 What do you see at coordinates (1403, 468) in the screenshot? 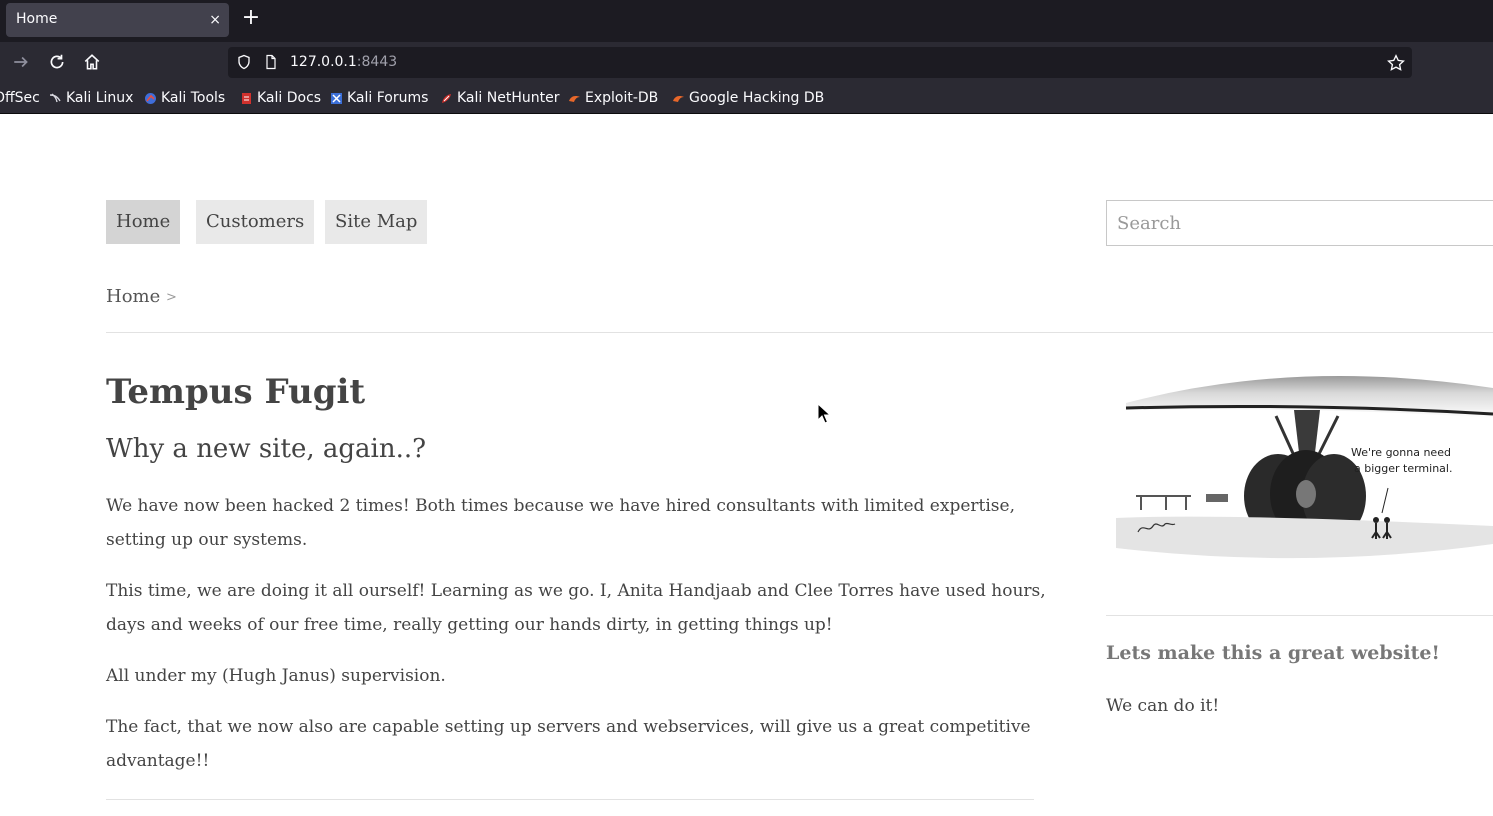
I see `cartoon-caption-line2: a bigger terminal.` at bounding box center [1403, 468].